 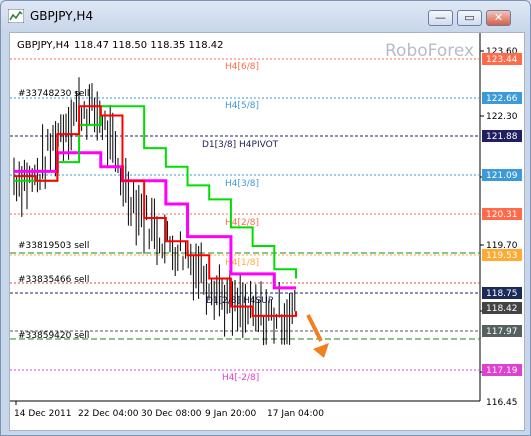 I want to click on level-label: H4[6/8], so click(x=242, y=67).